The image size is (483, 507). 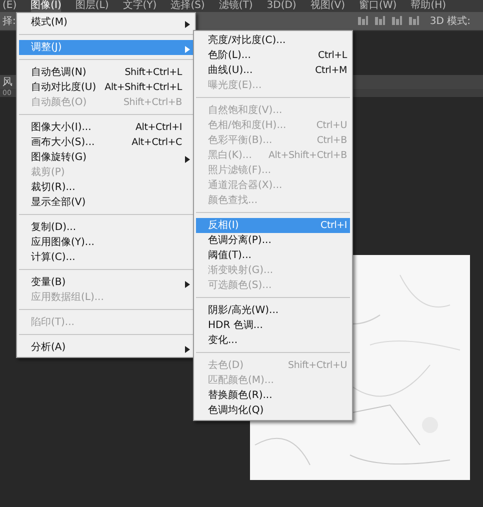 I want to click on menu-item: 调整(J), so click(x=106, y=47).